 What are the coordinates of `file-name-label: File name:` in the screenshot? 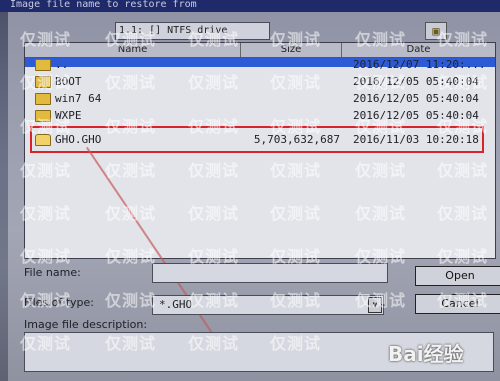 It's located at (52, 272).